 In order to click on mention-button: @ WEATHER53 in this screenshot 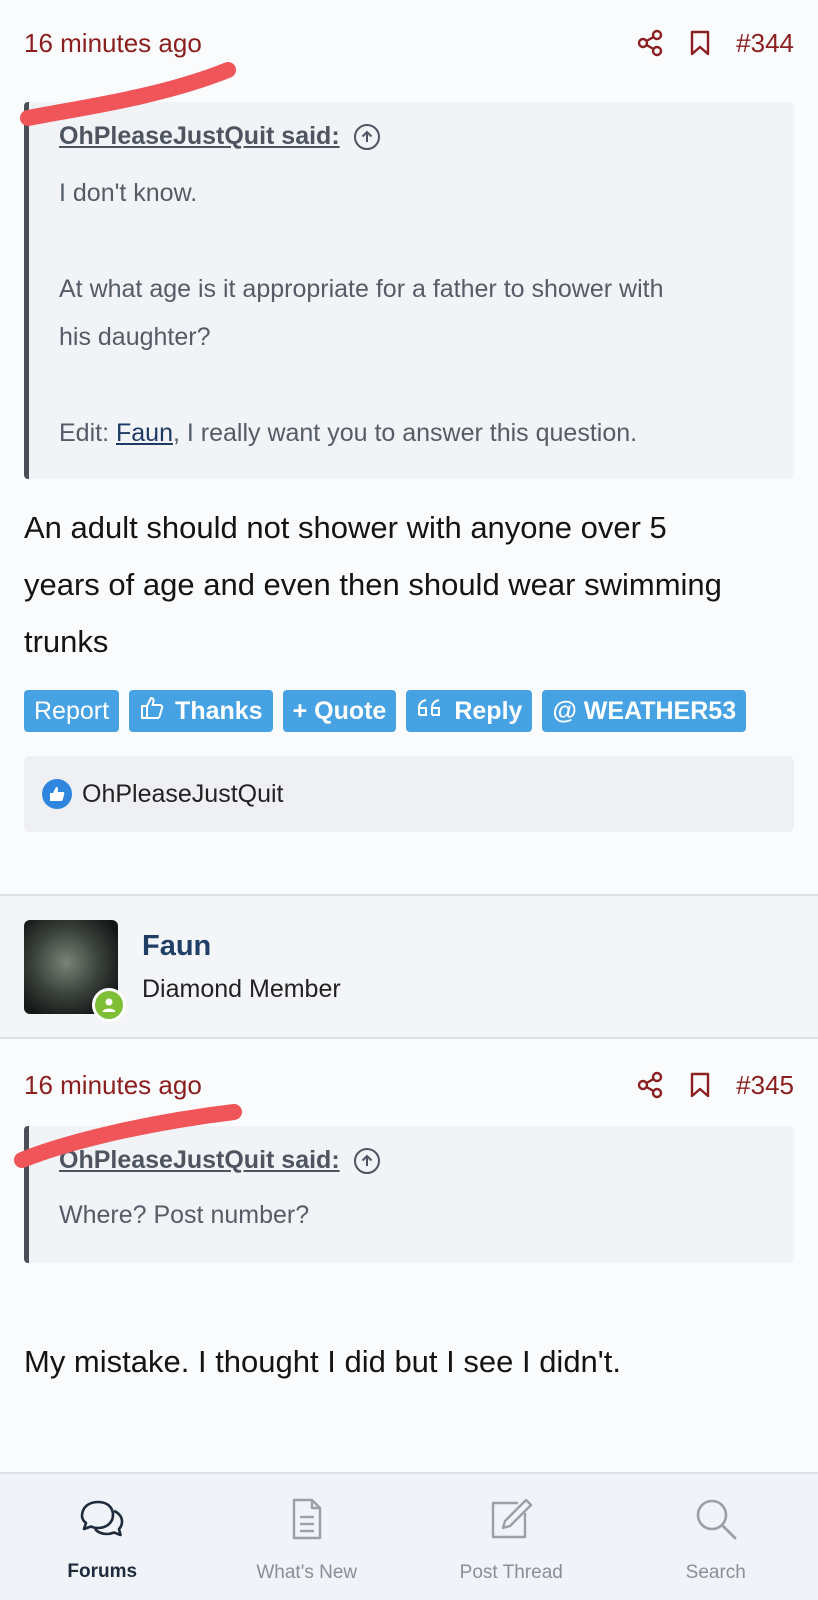, I will do `click(644, 711)`.